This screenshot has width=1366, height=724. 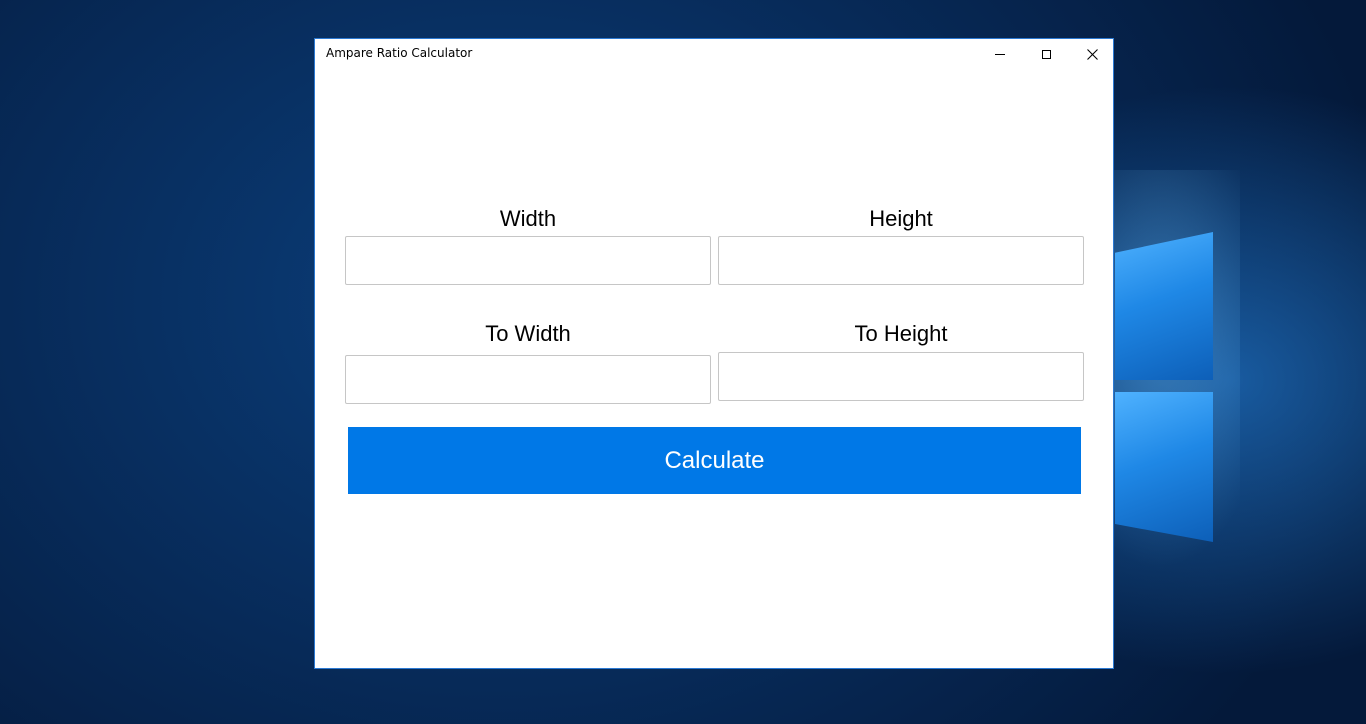 I want to click on window-title: Ampare Ratio Calculator, so click(x=399, y=53).